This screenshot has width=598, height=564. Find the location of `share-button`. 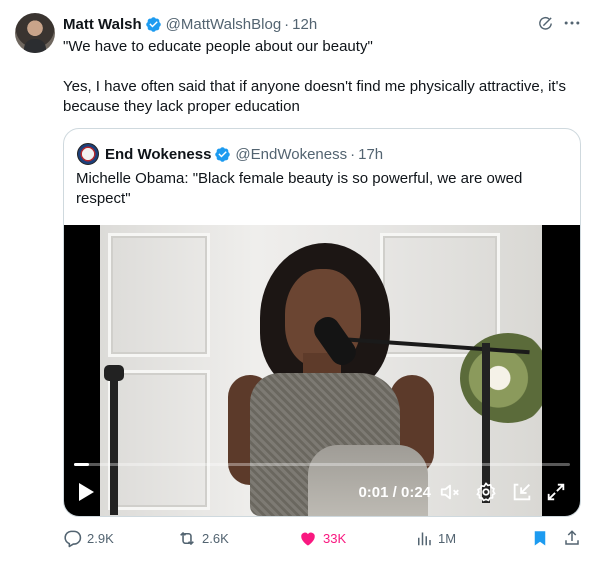

share-button is located at coordinates (574, 538).